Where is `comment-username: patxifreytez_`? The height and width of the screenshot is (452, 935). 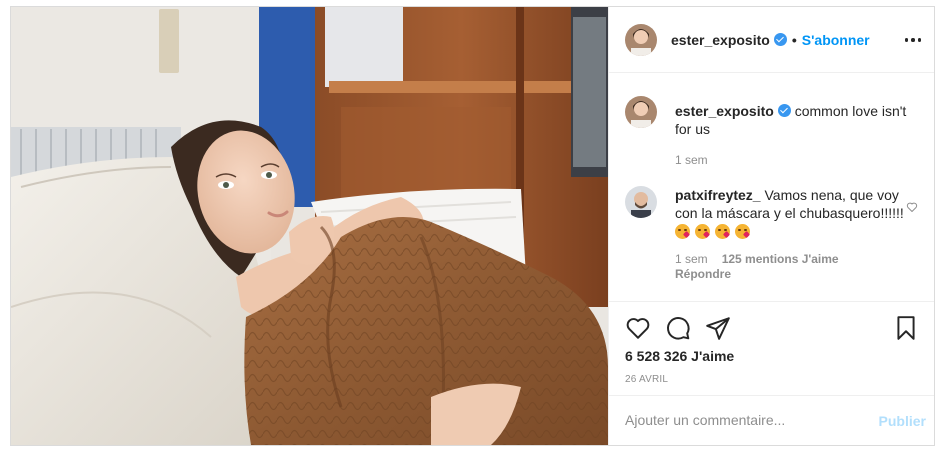
comment-username: patxifreytez_ is located at coordinates (718, 195).